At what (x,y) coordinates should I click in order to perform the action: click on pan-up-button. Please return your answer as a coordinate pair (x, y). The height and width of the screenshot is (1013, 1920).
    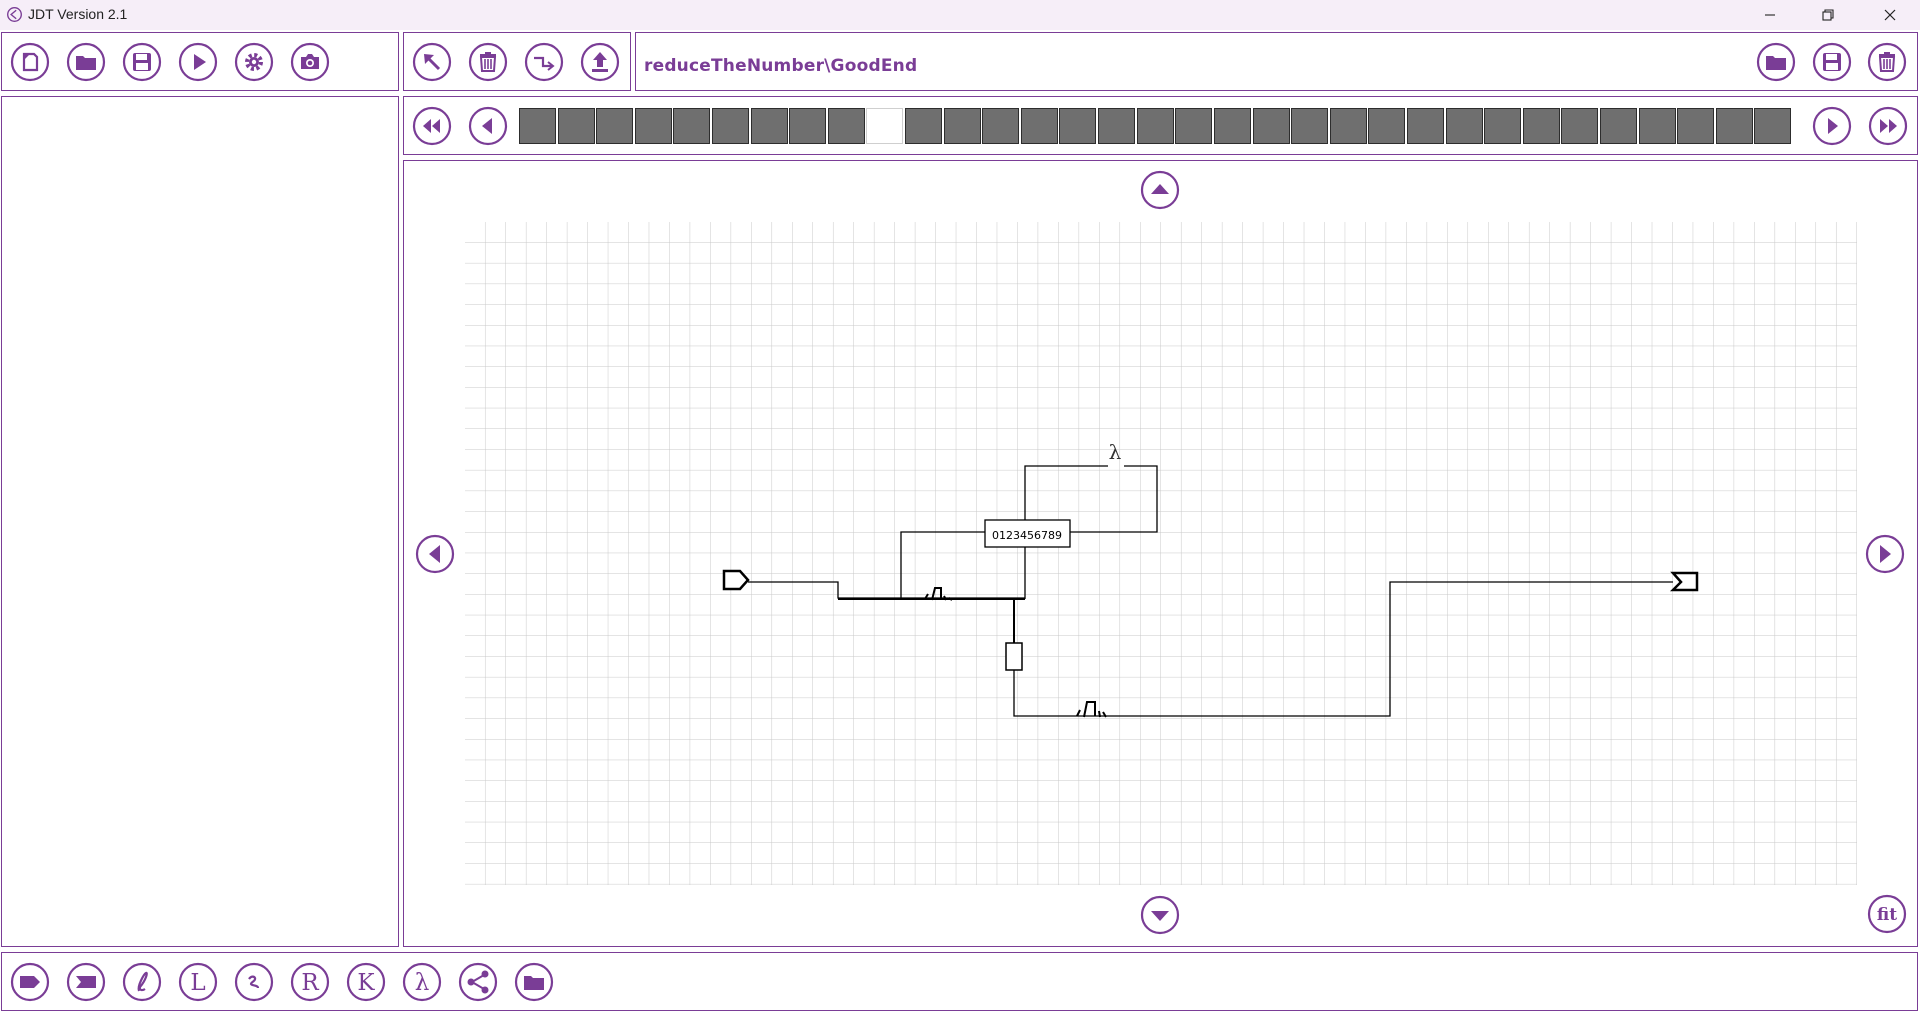
    Looking at the image, I should click on (1160, 190).